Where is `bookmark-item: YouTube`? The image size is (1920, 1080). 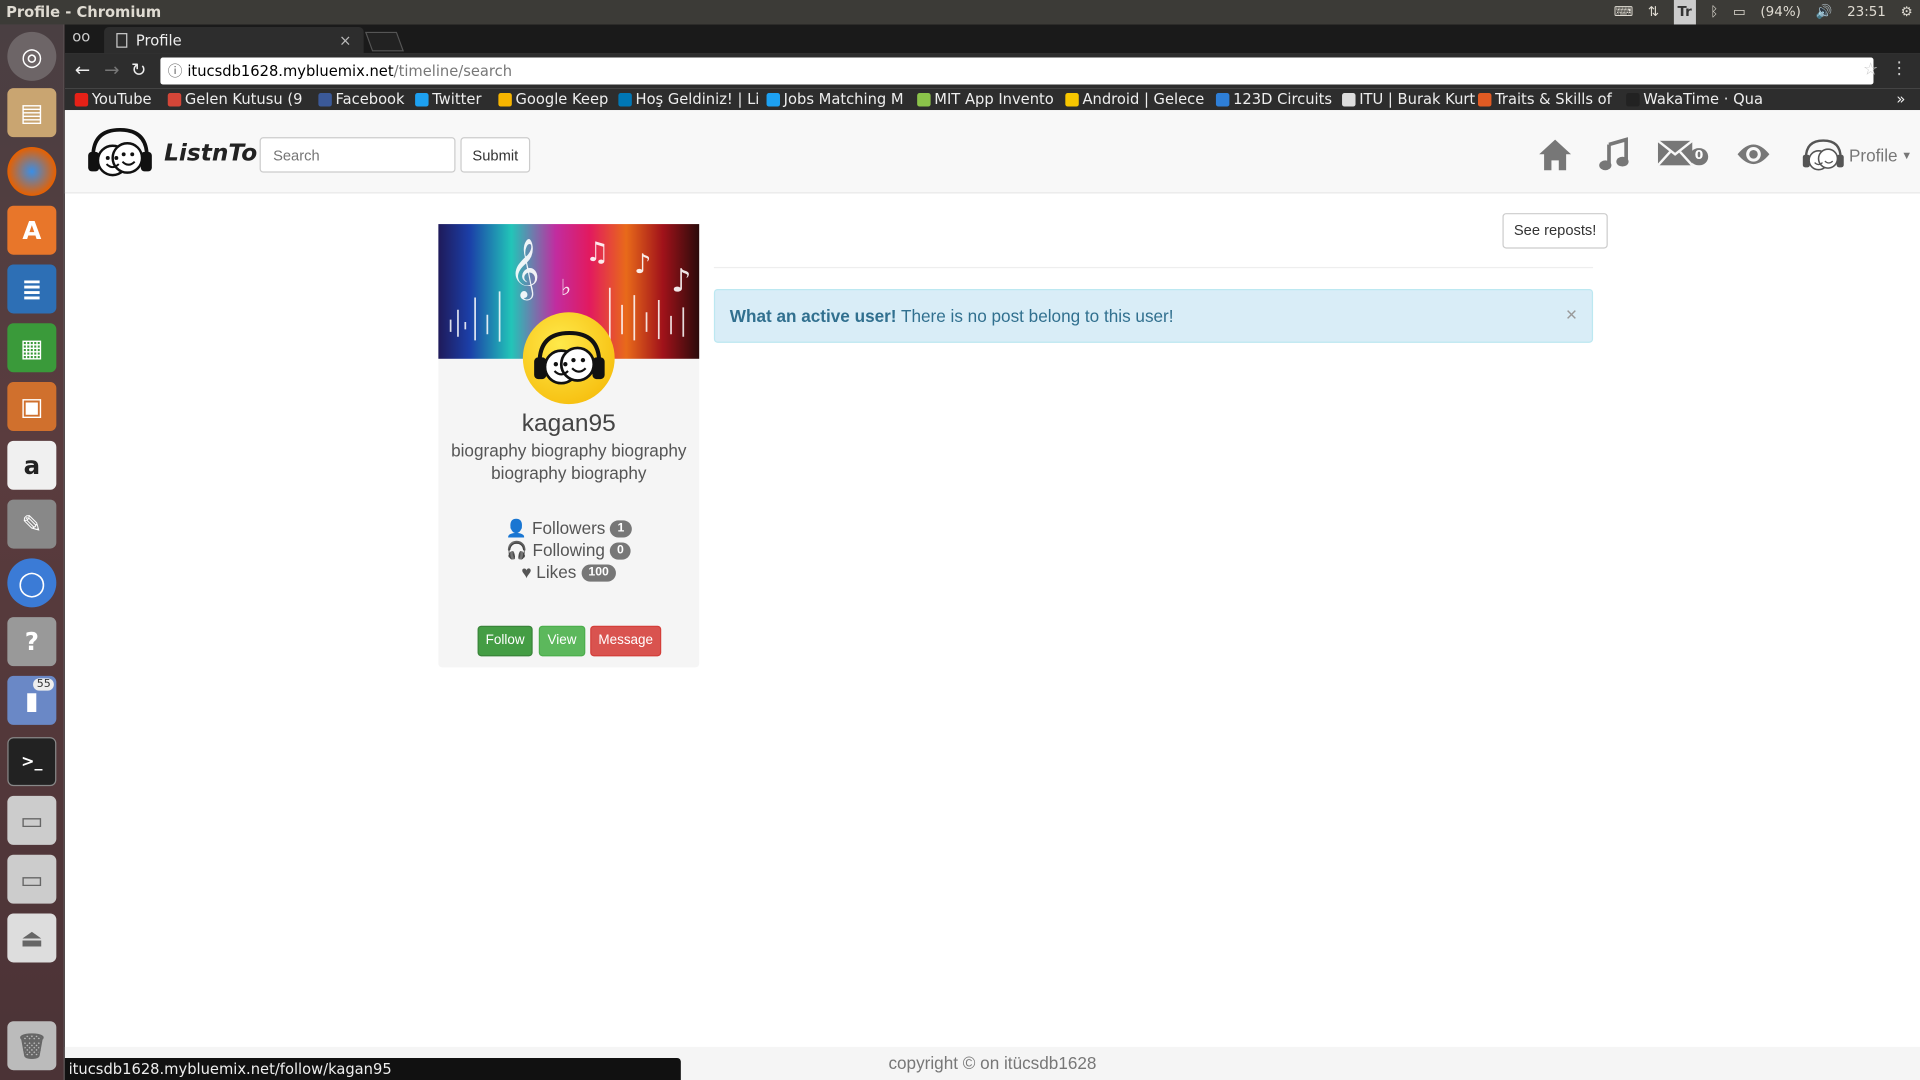
bookmark-item: YouTube is located at coordinates (113, 99).